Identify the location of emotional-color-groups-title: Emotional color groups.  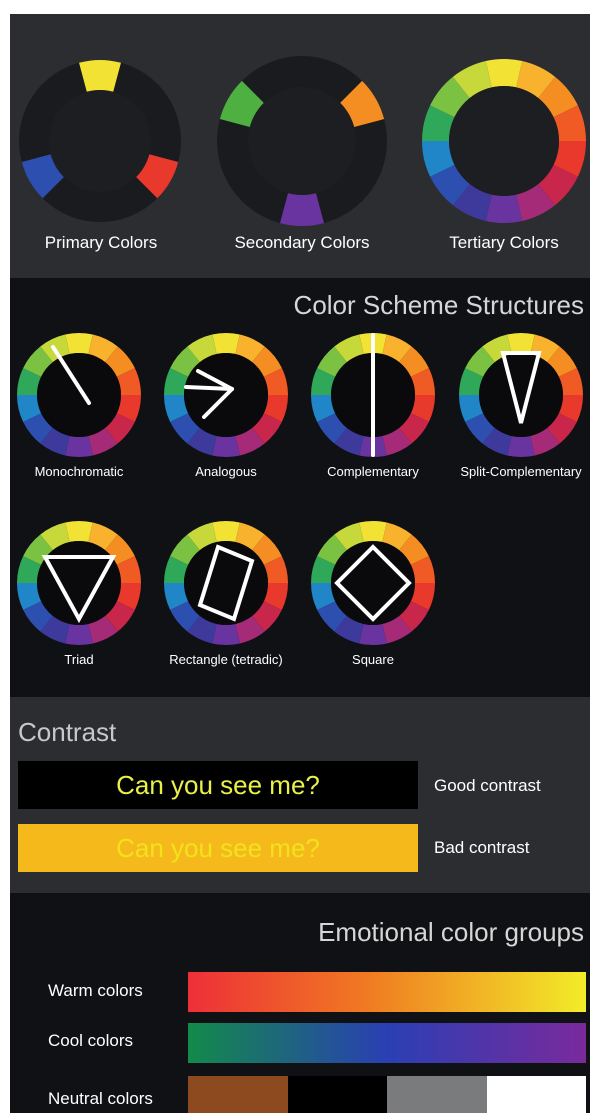
(451, 932).